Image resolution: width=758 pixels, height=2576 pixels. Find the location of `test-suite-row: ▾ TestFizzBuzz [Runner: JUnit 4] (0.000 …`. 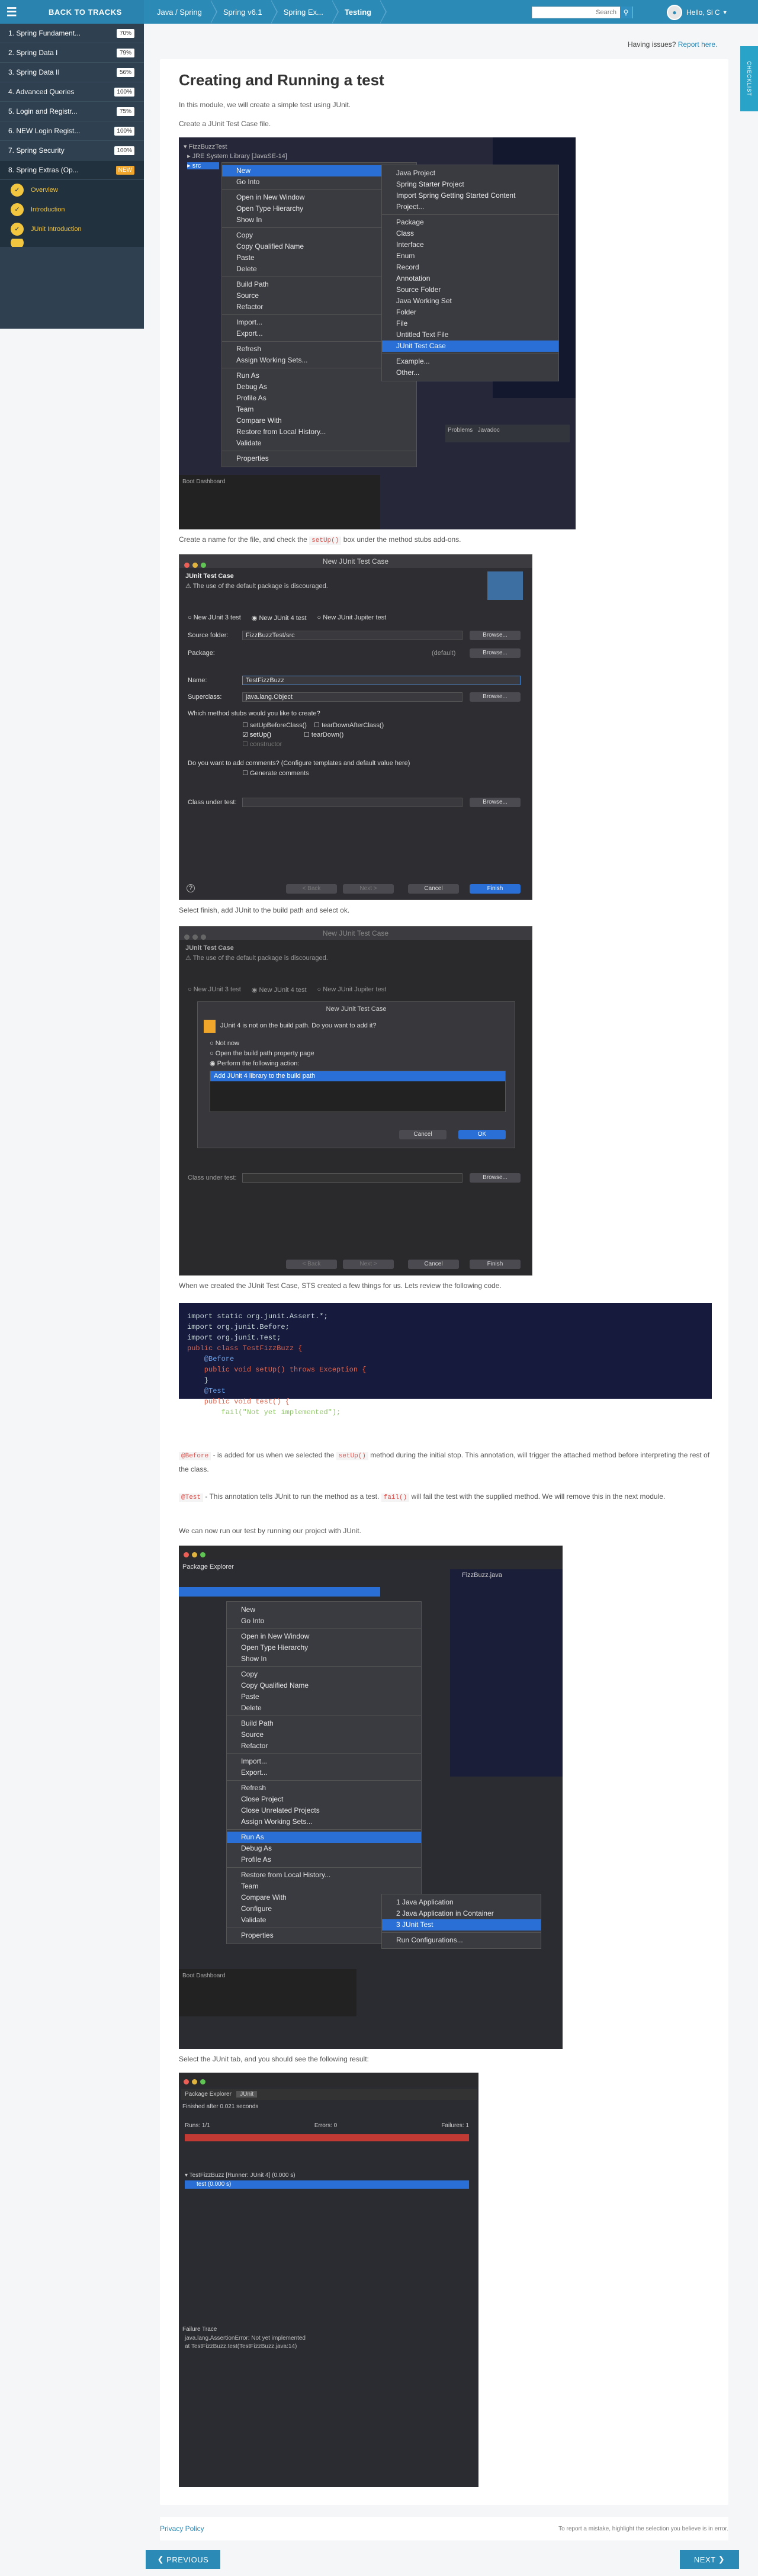

test-suite-row: ▾ TestFizzBuzz [Runner: JUnit 4] (0.000 … is located at coordinates (240, 2175).